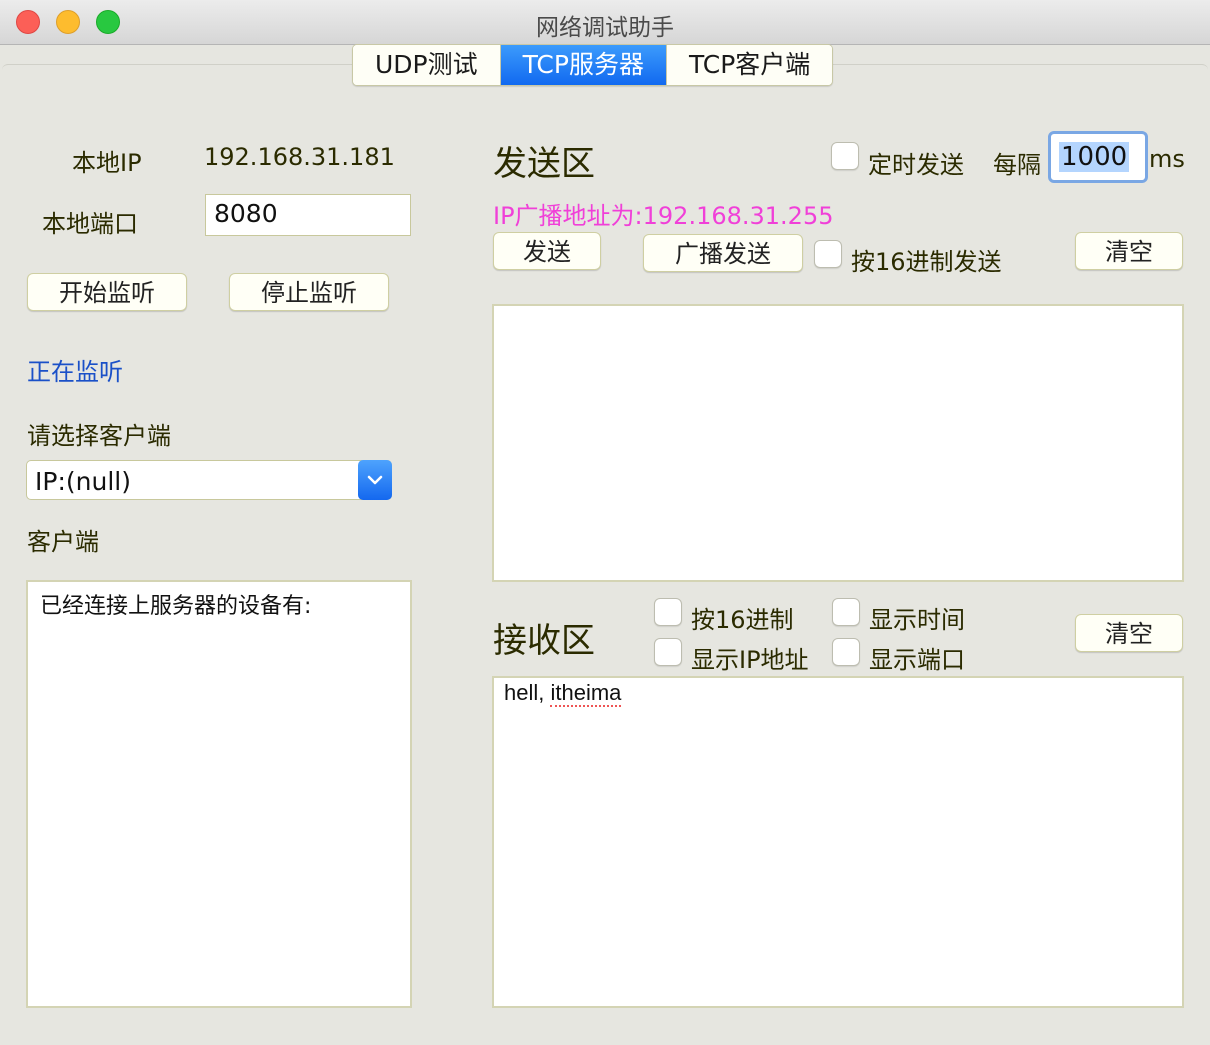  What do you see at coordinates (83, 481) in the screenshot?
I see `client-select-value: IP:(null)` at bounding box center [83, 481].